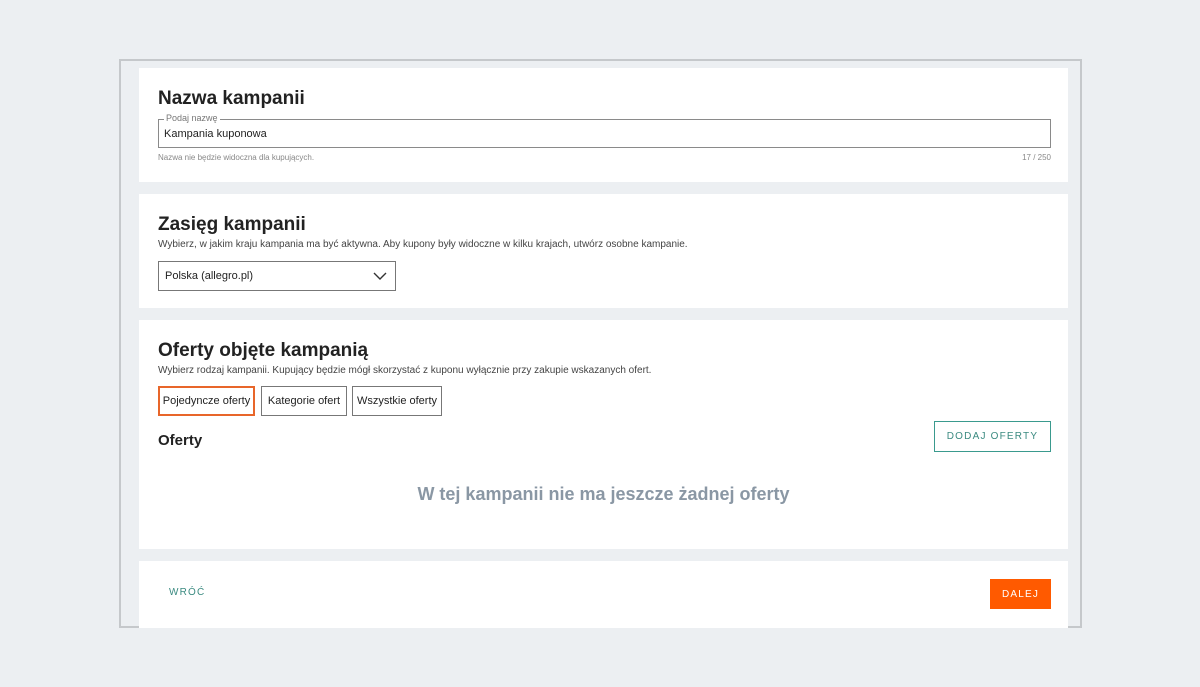  I want to click on campaign-name-counter: 17 / 250, so click(1036, 157).